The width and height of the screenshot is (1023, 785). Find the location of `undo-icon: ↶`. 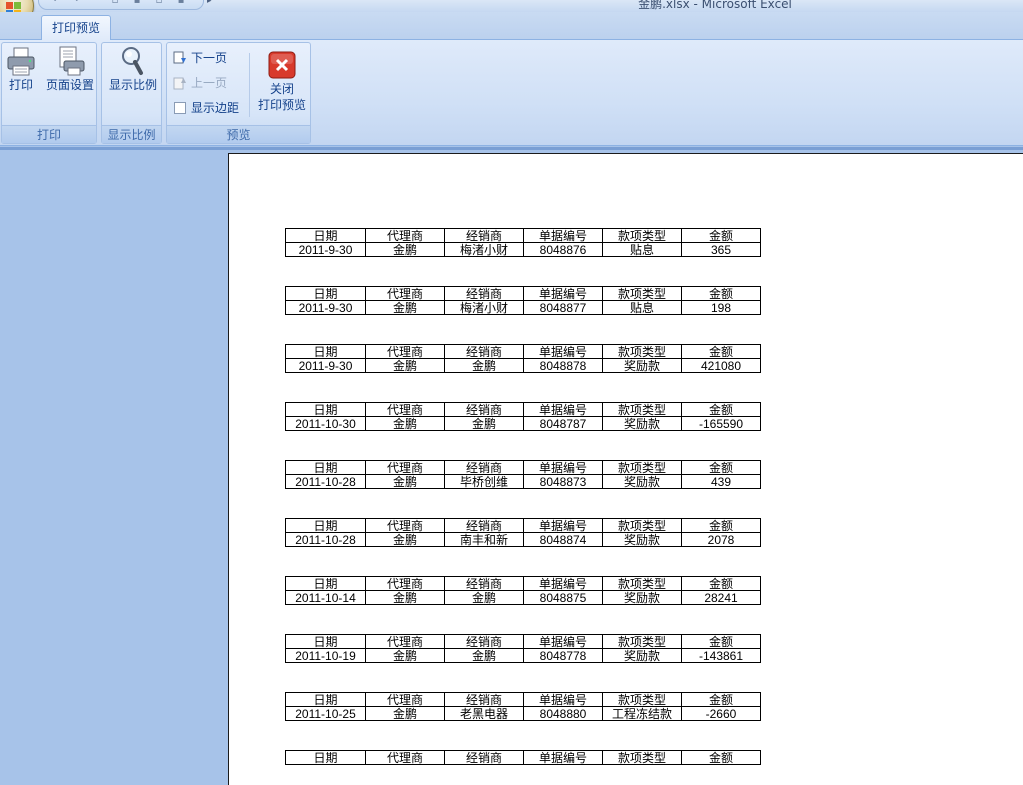

undo-icon: ↶ is located at coordinates (57, 3).